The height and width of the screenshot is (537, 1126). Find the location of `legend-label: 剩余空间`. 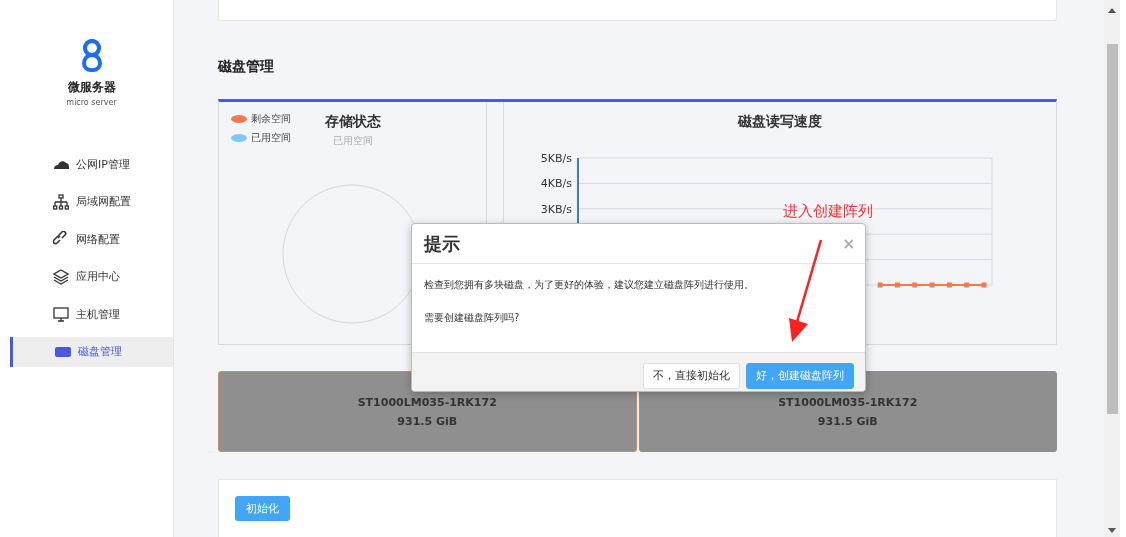

legend-label: 剩余空间 is located at coordinates (271, 119).